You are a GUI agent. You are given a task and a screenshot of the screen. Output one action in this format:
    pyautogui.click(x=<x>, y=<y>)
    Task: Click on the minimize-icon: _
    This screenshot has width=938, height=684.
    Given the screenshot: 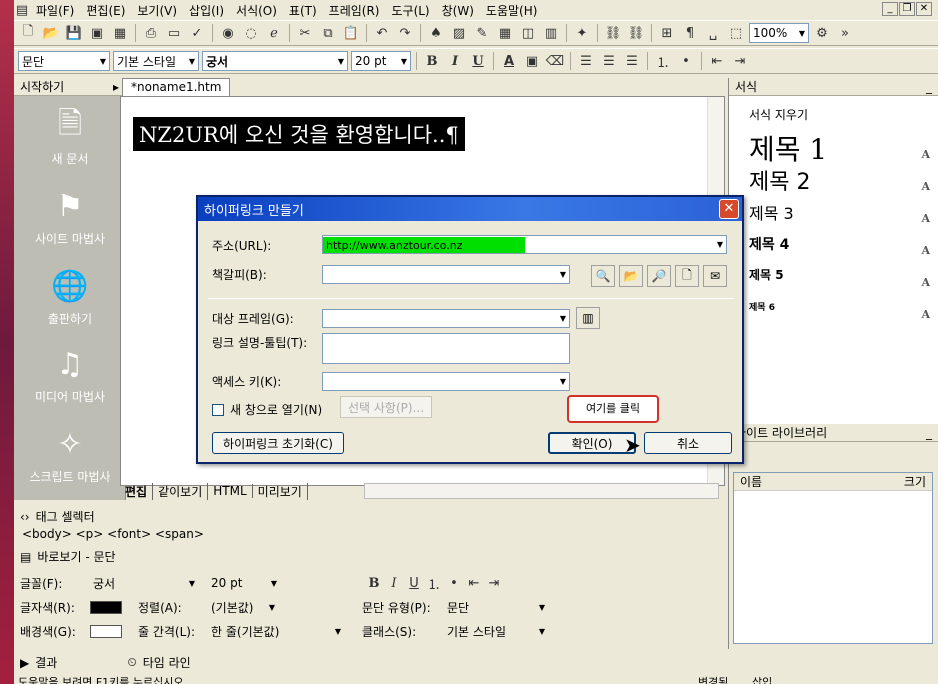 What is the action you would take?
    pyautogui.click(x=890, y=9)
    